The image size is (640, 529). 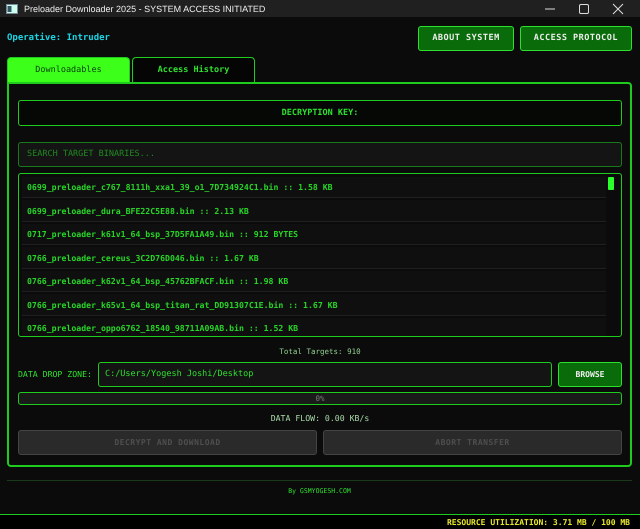 I want to click on file-list-item: 0699_preloader_dura_BFE22C5E88.bin :: 2.13 KB, so click(x=314, y=211).